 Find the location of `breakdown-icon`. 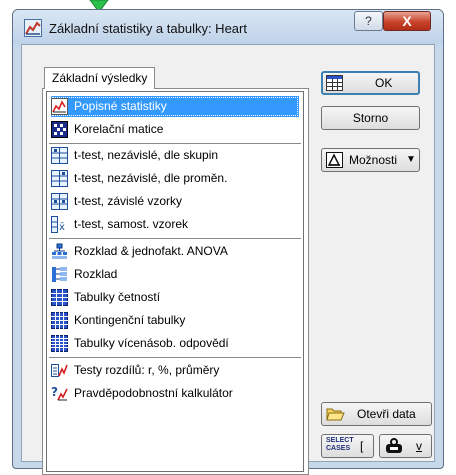

breakdown-icon is located at coordinates (59, 274).